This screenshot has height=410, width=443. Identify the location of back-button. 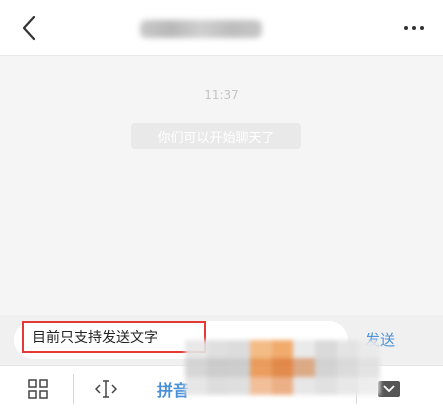
(29, 28).